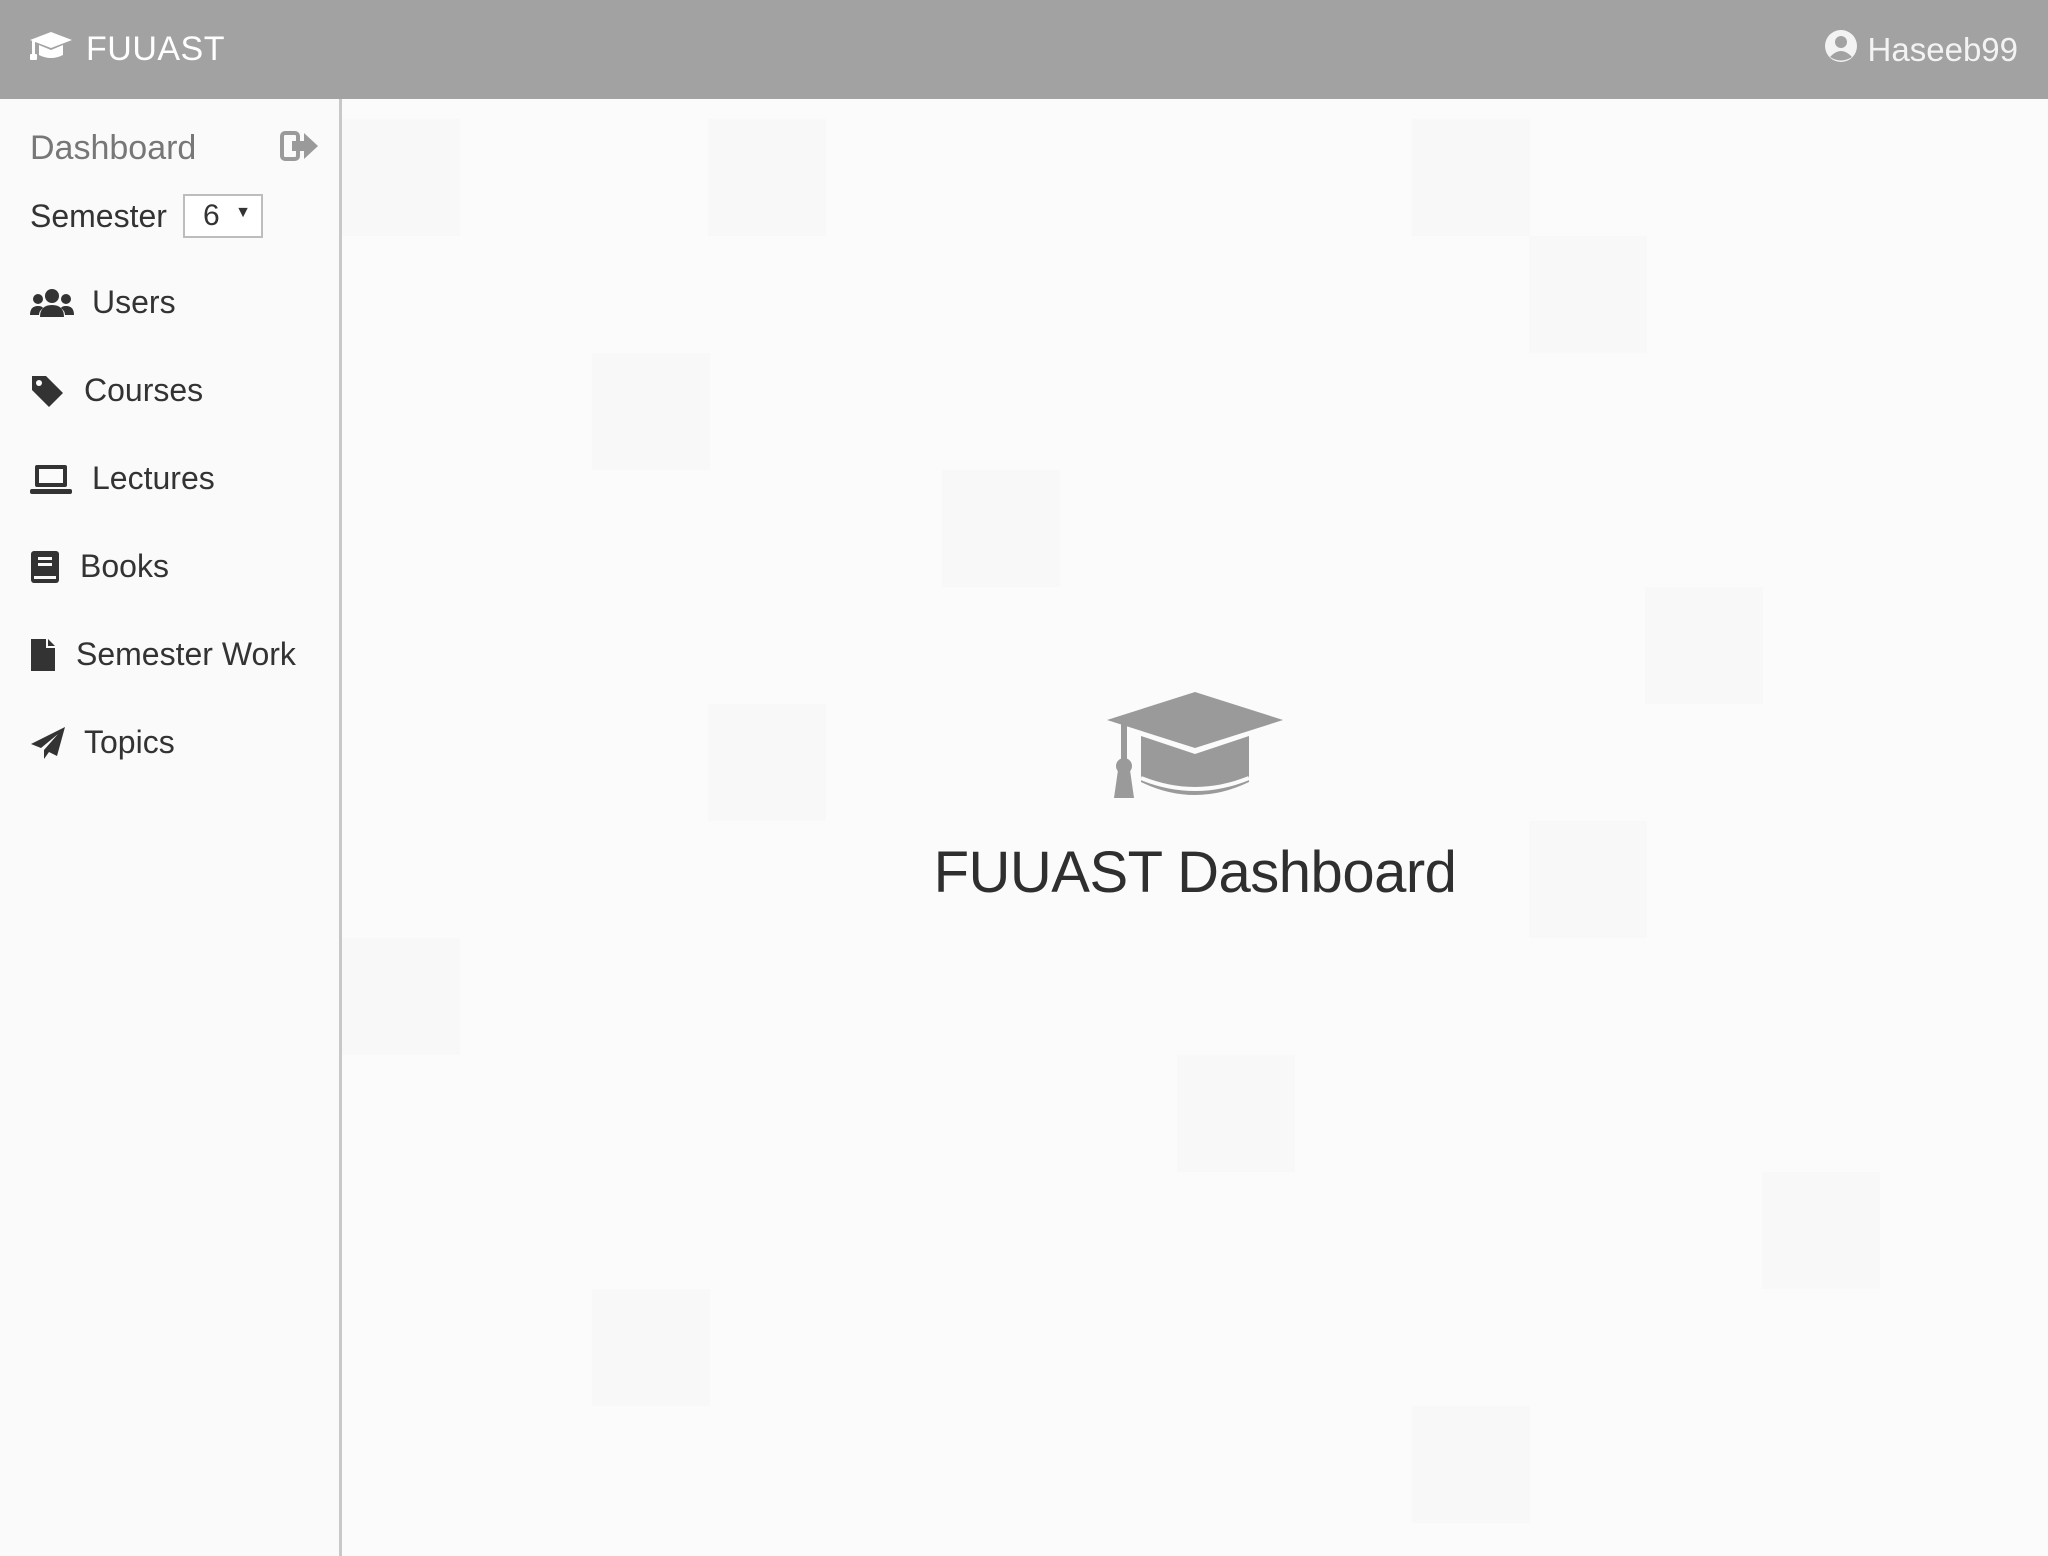 This screenshot has width=2048, height=1556. What do you see at coordinates (45, 655) in the screenshot?
I see `file-icon` at bounding box center [45, 655].